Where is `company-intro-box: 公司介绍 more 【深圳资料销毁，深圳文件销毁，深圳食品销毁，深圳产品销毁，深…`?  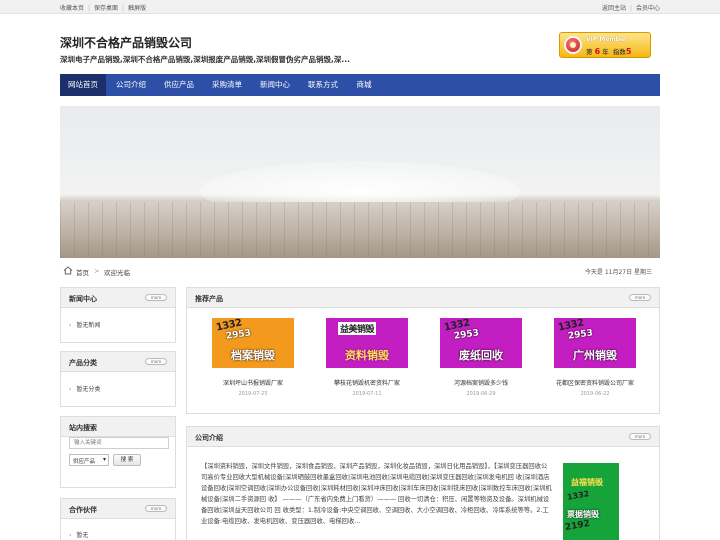
company-intro-box: 公司介绍 more 【深圳资料销毁，深圳文件销毁，深圳食品销毁，深圳产品销毁，深… is located at coordinates (423, 483).